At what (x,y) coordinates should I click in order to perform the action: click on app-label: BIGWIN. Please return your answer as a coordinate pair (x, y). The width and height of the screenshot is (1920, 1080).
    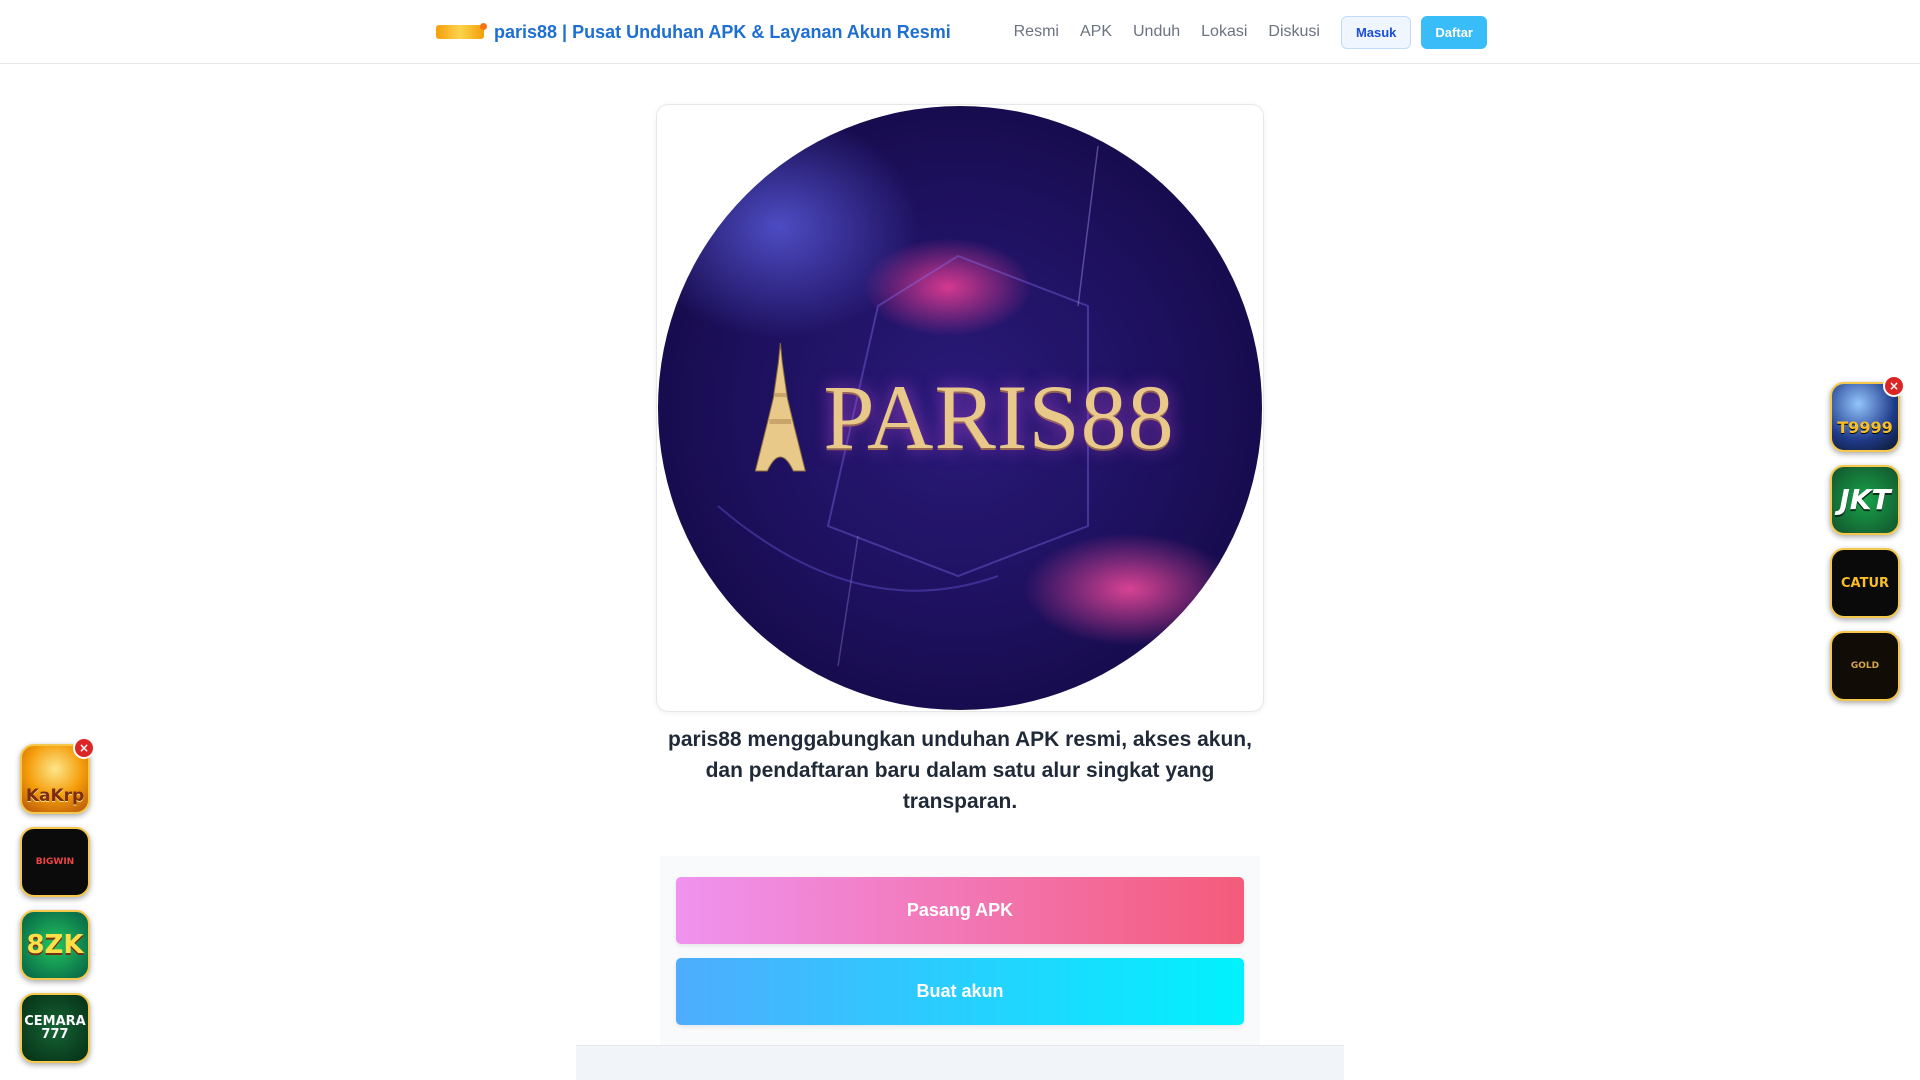
    Looking at the image, I should click on (55, 861).